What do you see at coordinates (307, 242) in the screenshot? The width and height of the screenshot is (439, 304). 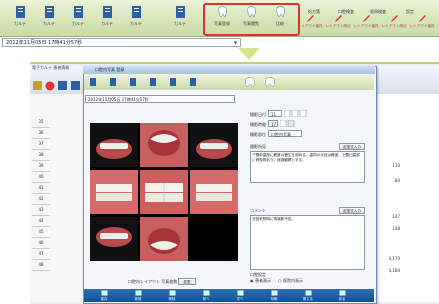 I see `comment-textarea: 次回来院時に再撮影予定。` at bounding box center [307, 242].